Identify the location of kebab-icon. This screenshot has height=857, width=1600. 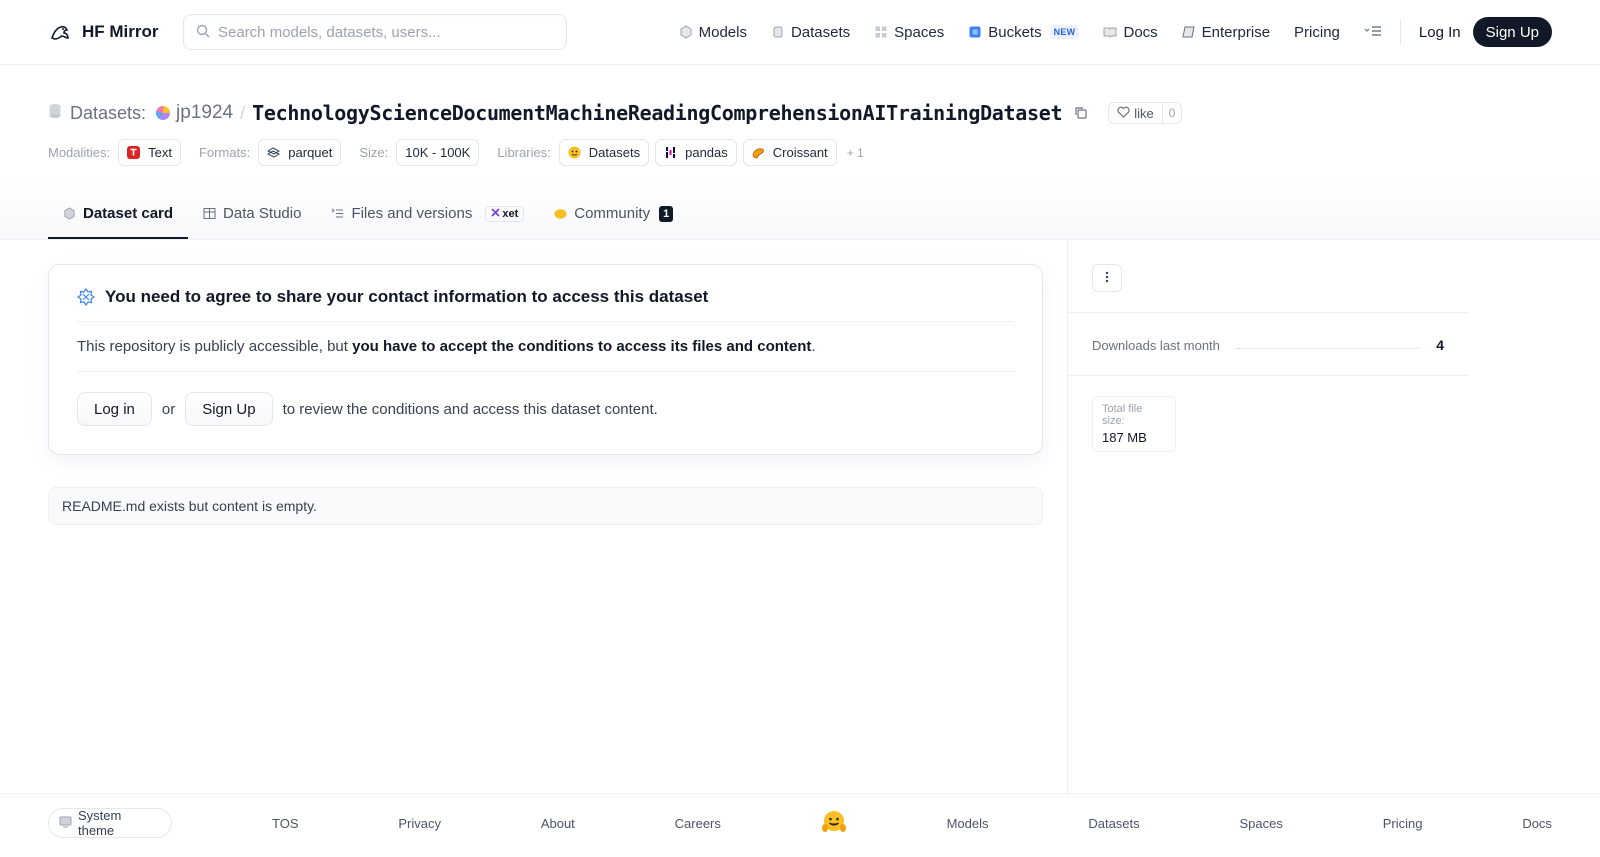
(1107, 278).